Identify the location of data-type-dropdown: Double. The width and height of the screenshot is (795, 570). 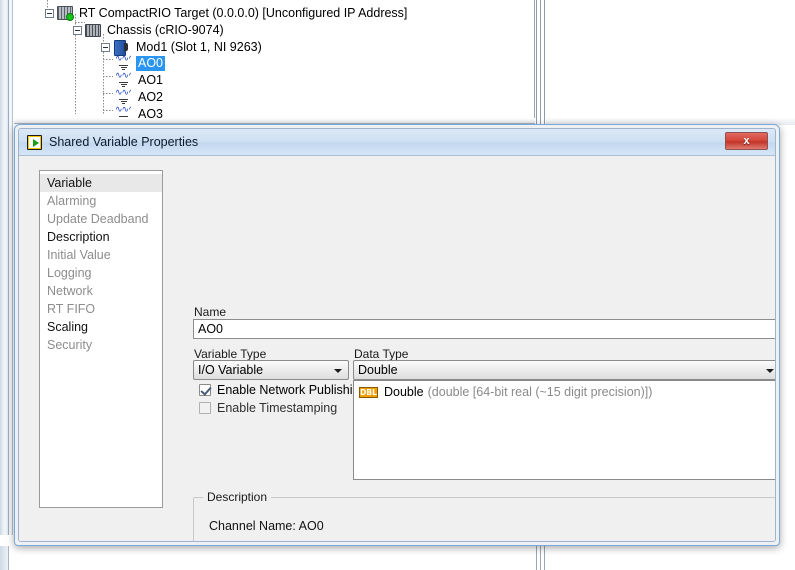
(564, 370).